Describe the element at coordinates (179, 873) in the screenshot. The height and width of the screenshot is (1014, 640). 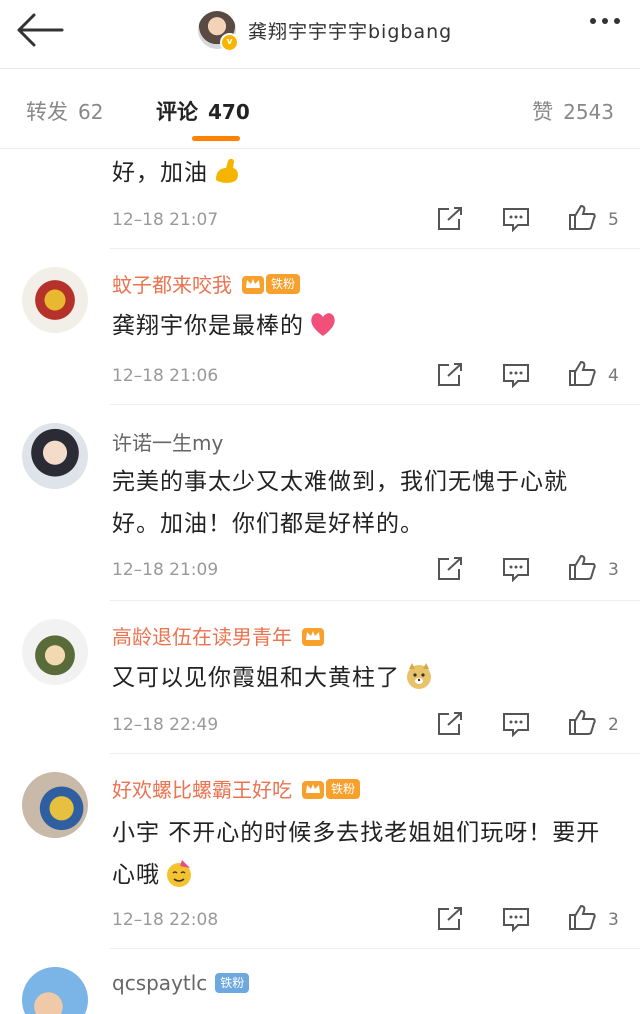
I see `party-face-emoji-icon` at that location.